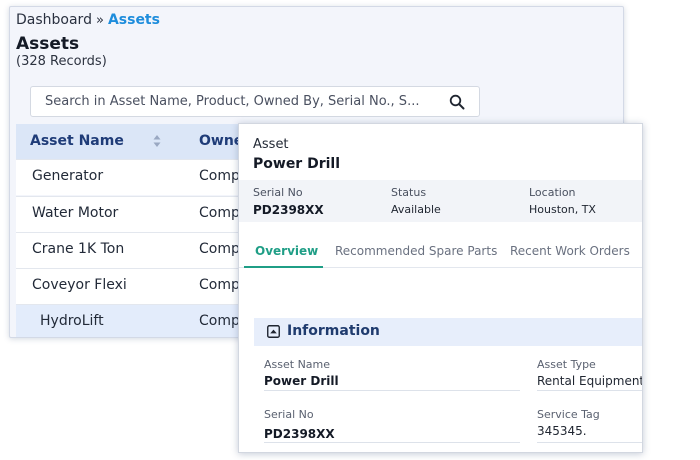 The width and height of the screenshot is (700, 460). Describe the element at coordinates (271, 144) in the screenshot. I see `detail-header-label: Asset` at that location.